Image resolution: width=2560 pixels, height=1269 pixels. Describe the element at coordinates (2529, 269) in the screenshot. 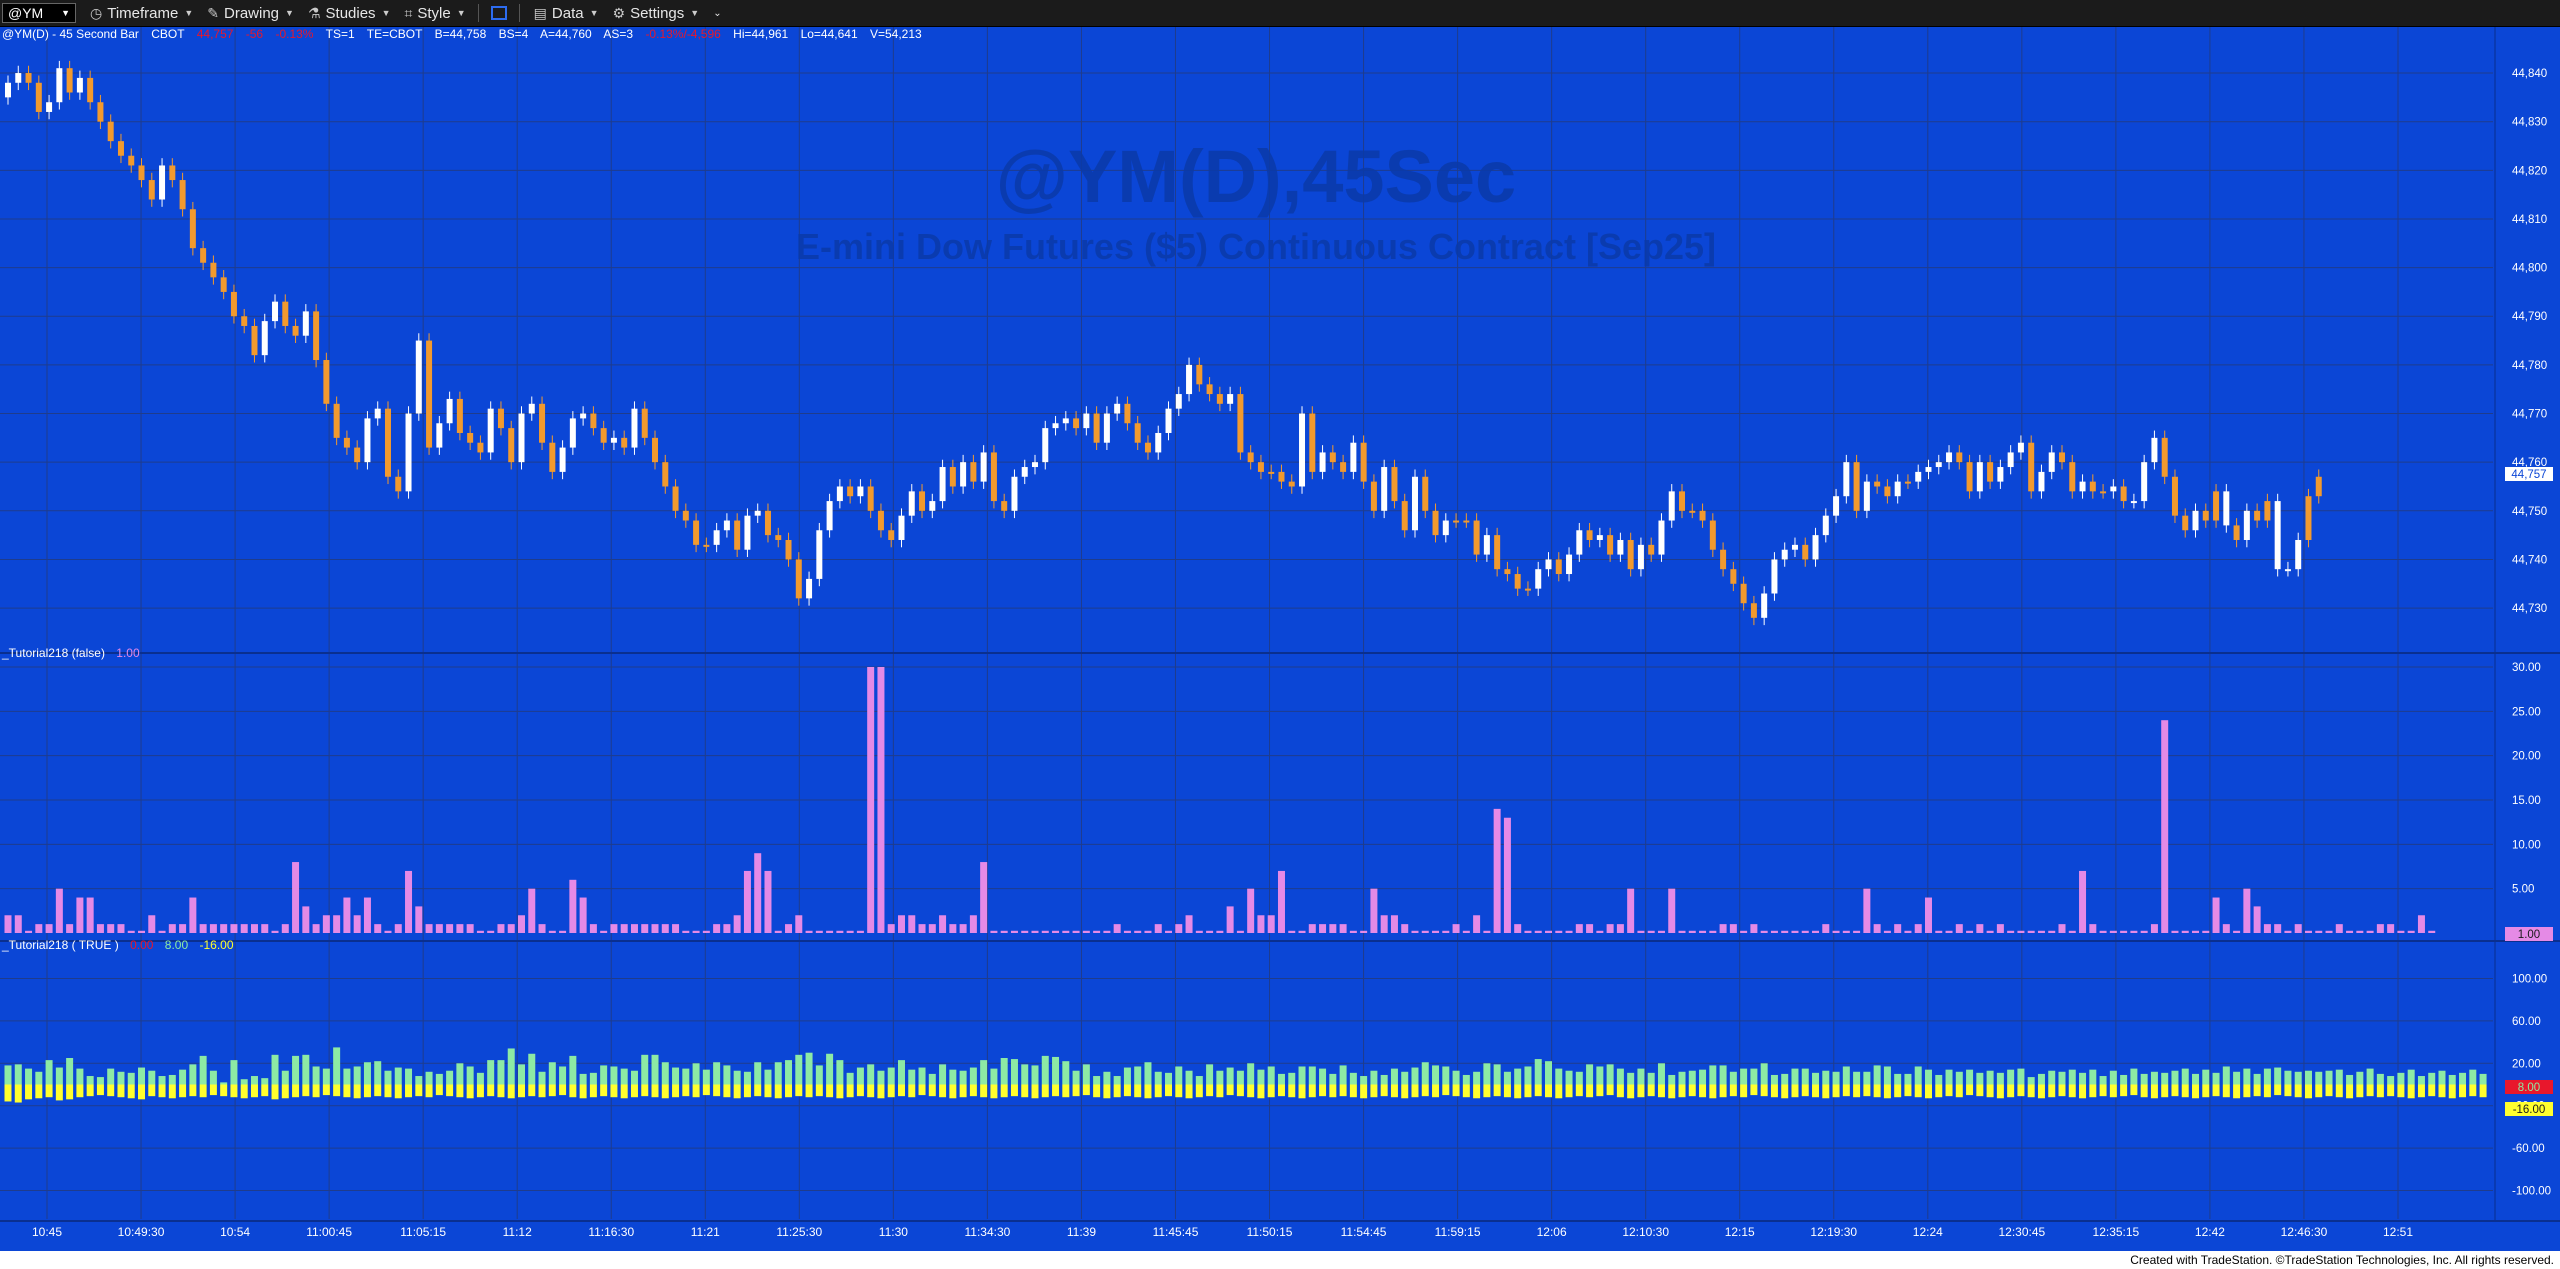

I see `price-tick-label: 44,800` at that location.